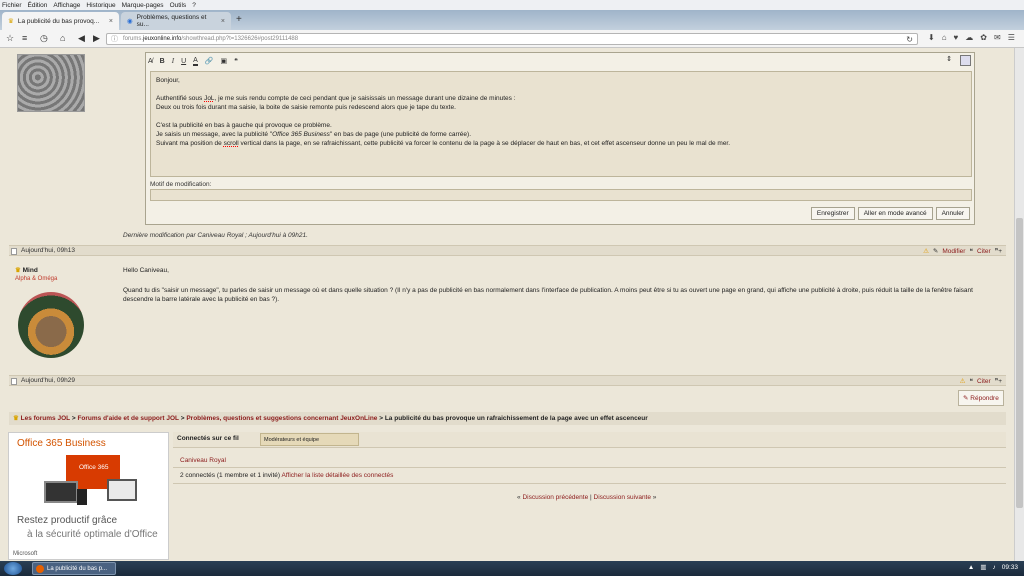  Describe the element at coordinates (952, 213) in the screenshot. I see `cancel-button: Annuler` at that location.